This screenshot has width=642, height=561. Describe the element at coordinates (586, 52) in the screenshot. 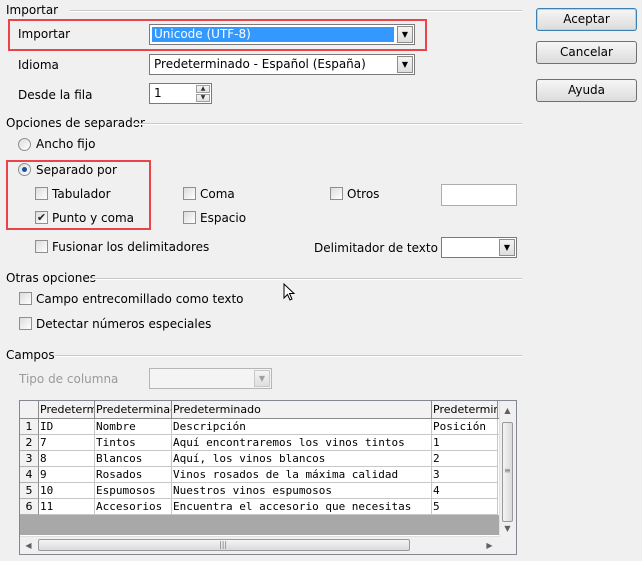

I see `cancel-button: Cancelar` at that location.